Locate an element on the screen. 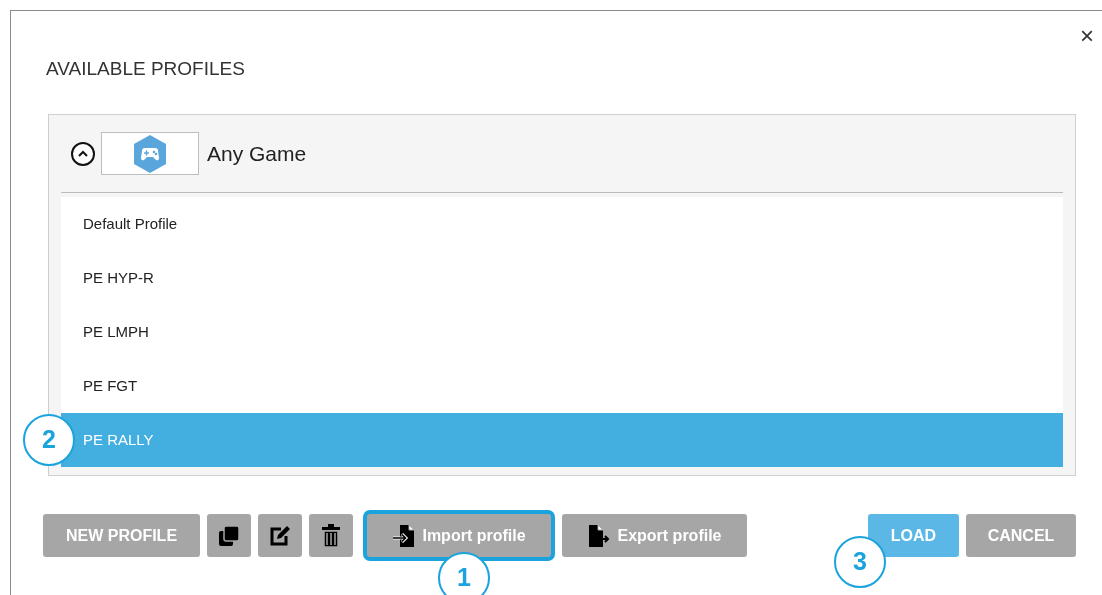 The image size is (1102, 595). profile-item: PE LMPH is located at coordinates (562, 332).